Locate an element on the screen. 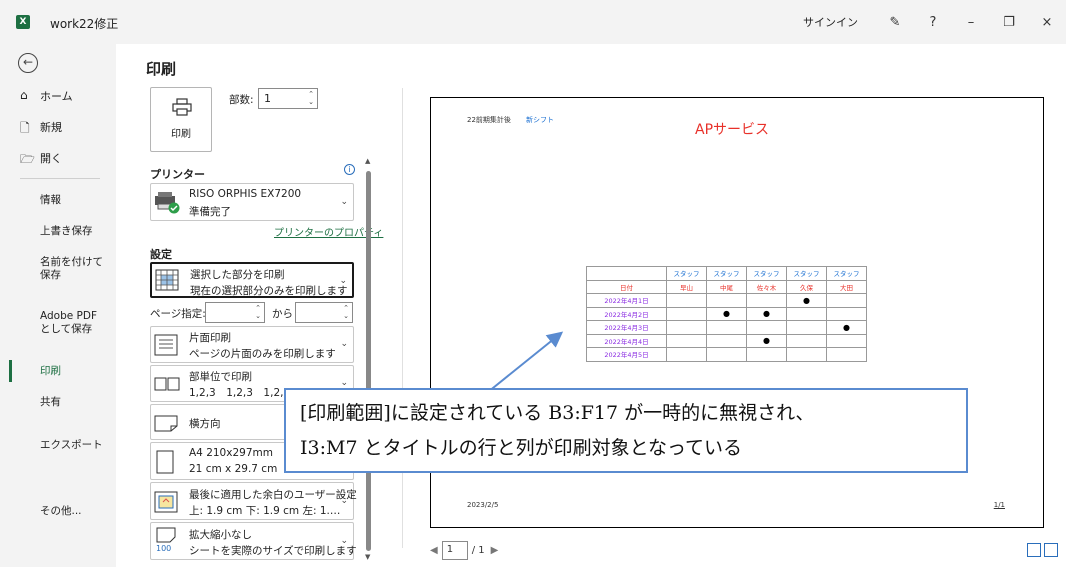  staff-name-cell: 中尾 is located at coordinates (726, 286).